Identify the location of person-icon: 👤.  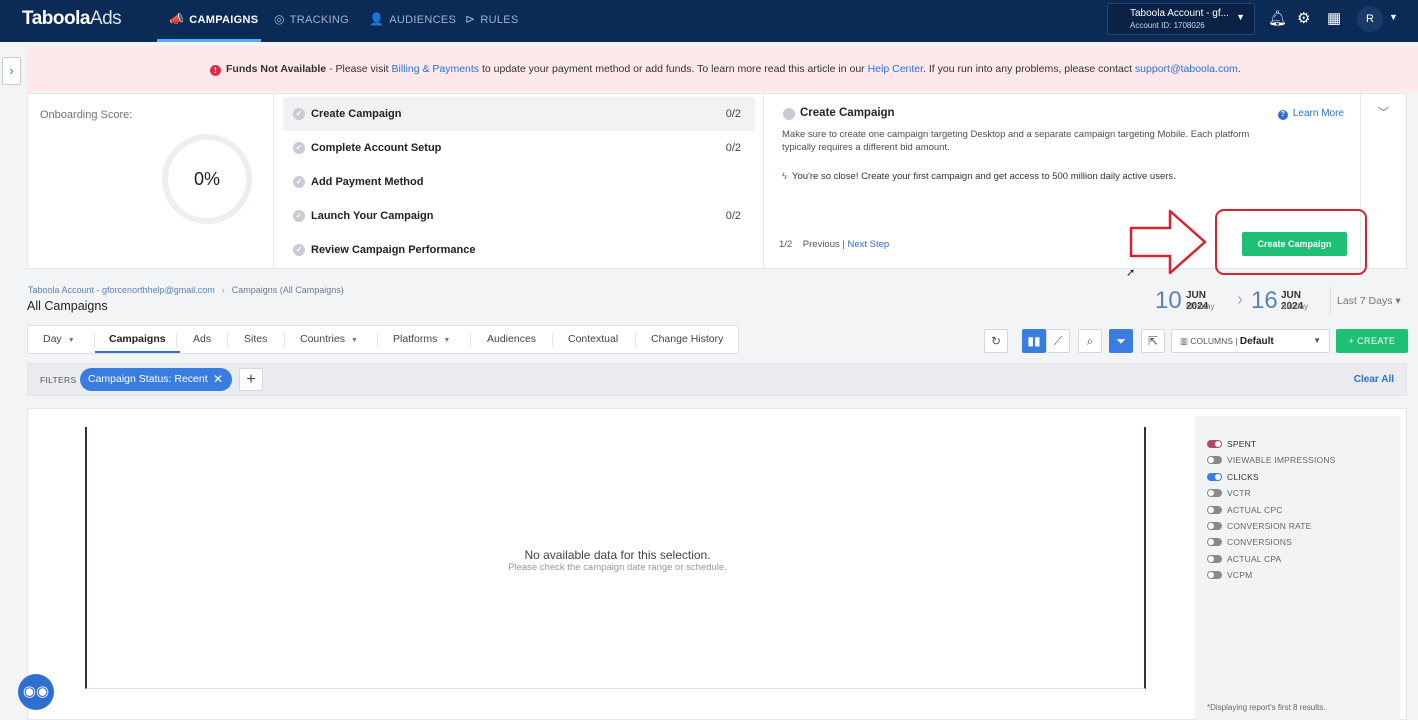
(377, 19).